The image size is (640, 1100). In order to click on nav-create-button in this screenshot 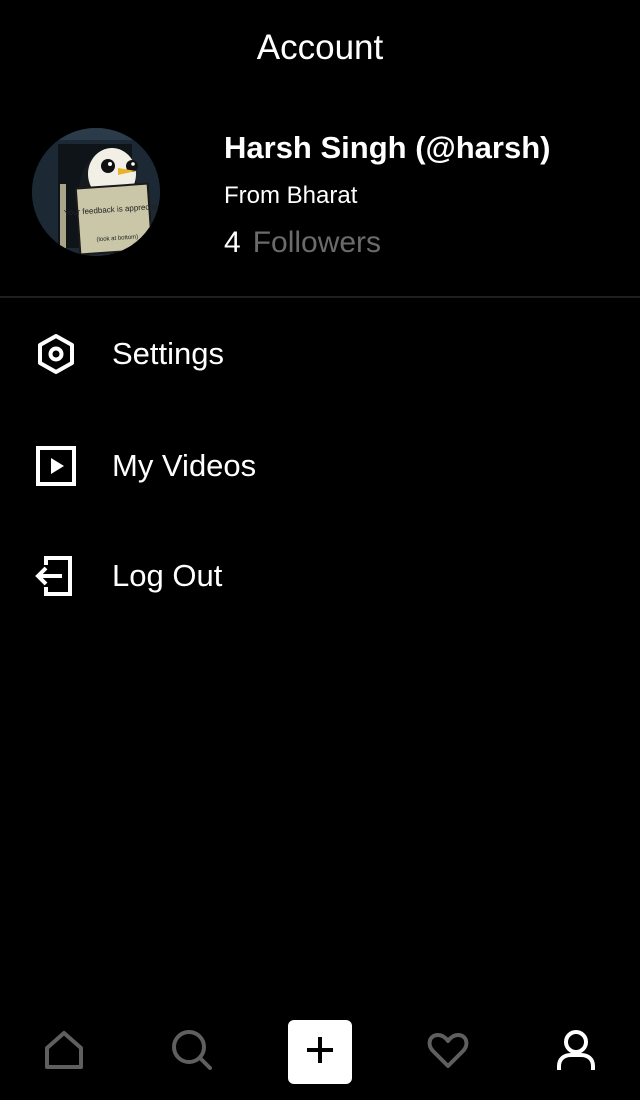, I will do `click(320, 1052)`.